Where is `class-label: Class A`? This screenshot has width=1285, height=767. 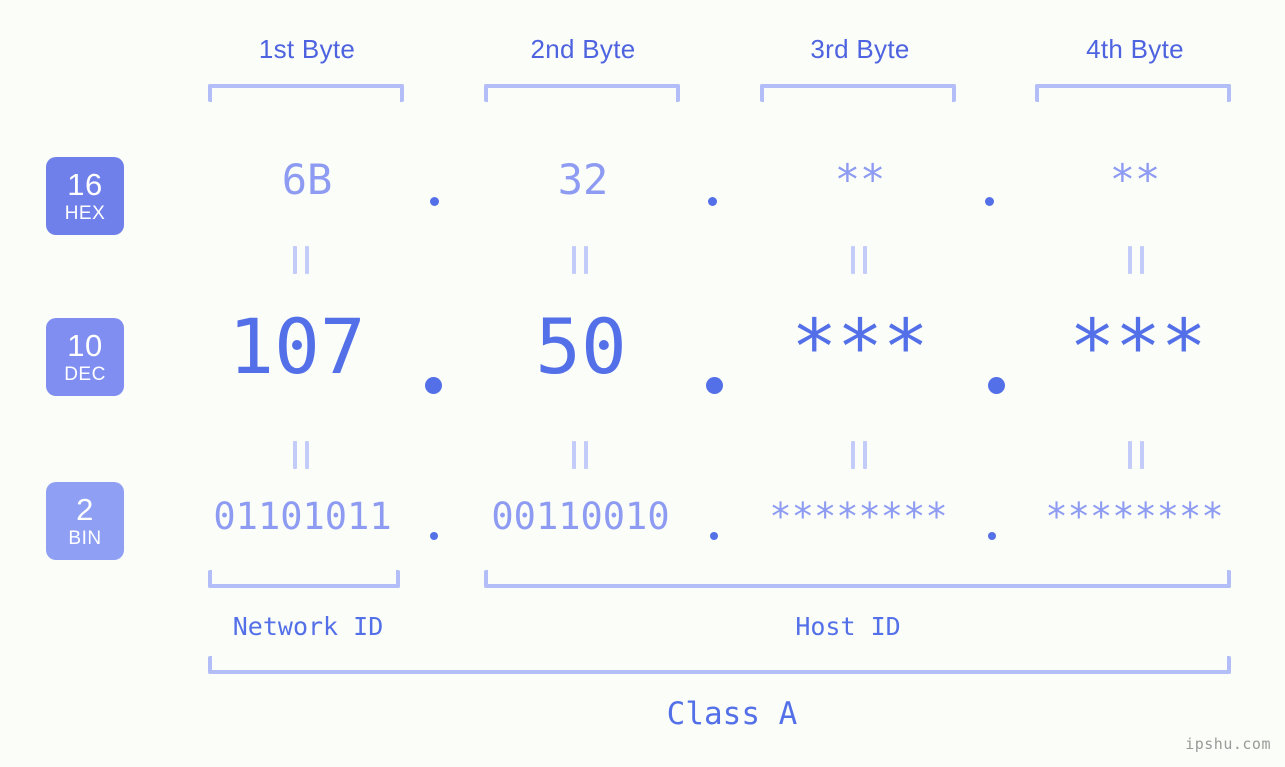 class-label: Class A is located at coordinates (732, 714).